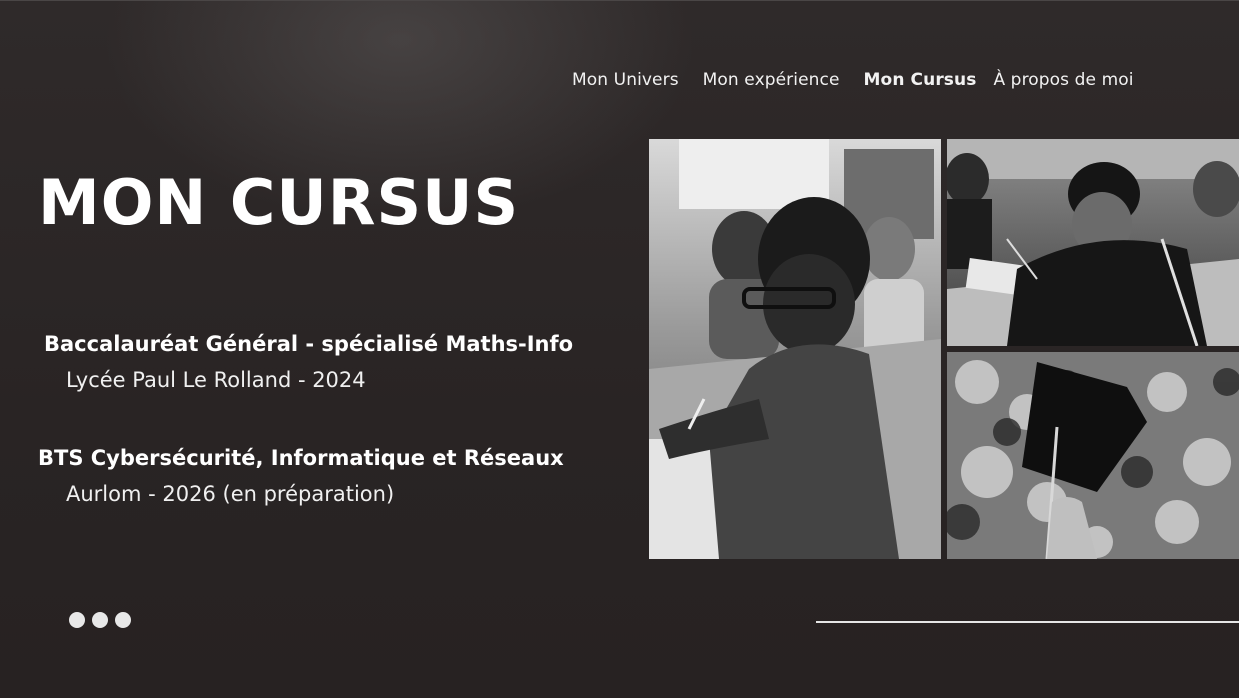 This screenshot has width=1239, height=698. Describe the element at coordinates (1093, 455) in the screenshot. I see `photo-graduation-cap-trees` at that location.